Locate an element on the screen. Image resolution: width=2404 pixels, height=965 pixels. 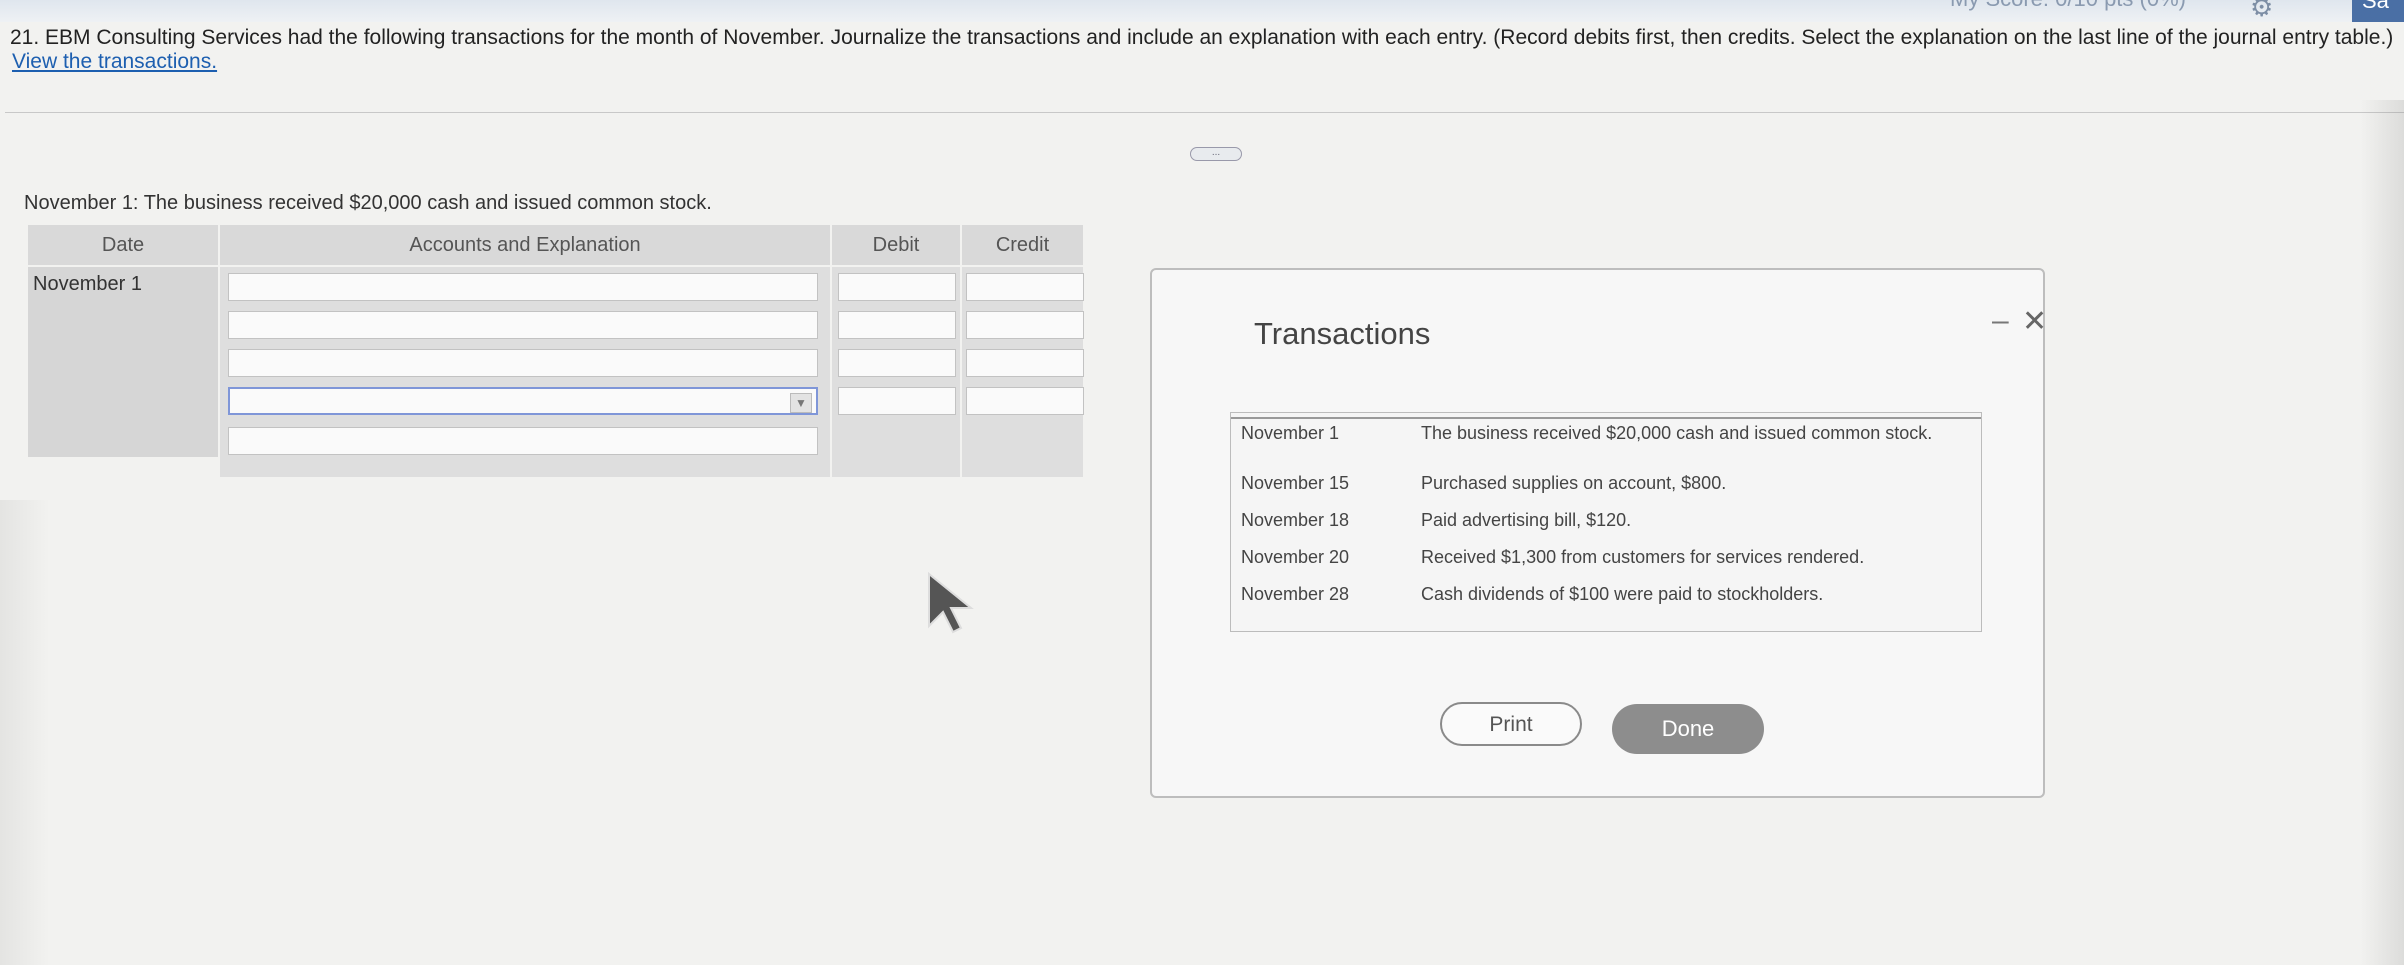
transaction-date: November 20 is located at coordinates (1295, 557).